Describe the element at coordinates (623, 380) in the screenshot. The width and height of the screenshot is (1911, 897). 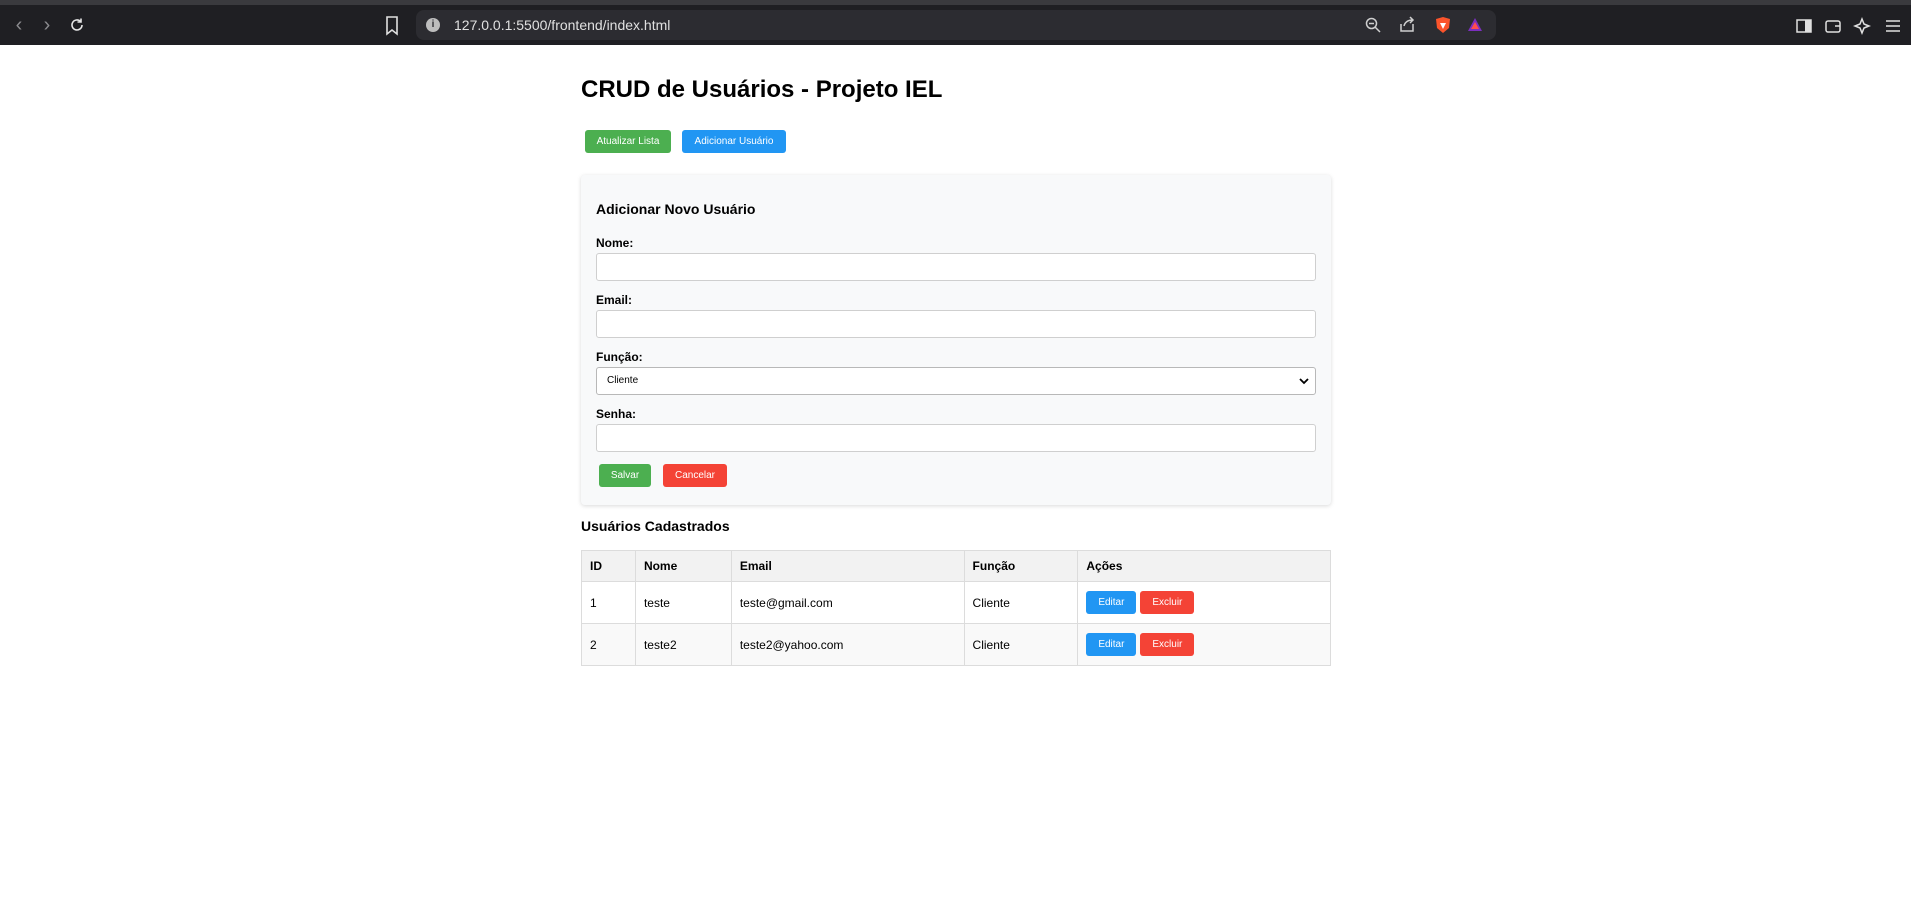
I see `role-selected-value: Cliente` at that location.